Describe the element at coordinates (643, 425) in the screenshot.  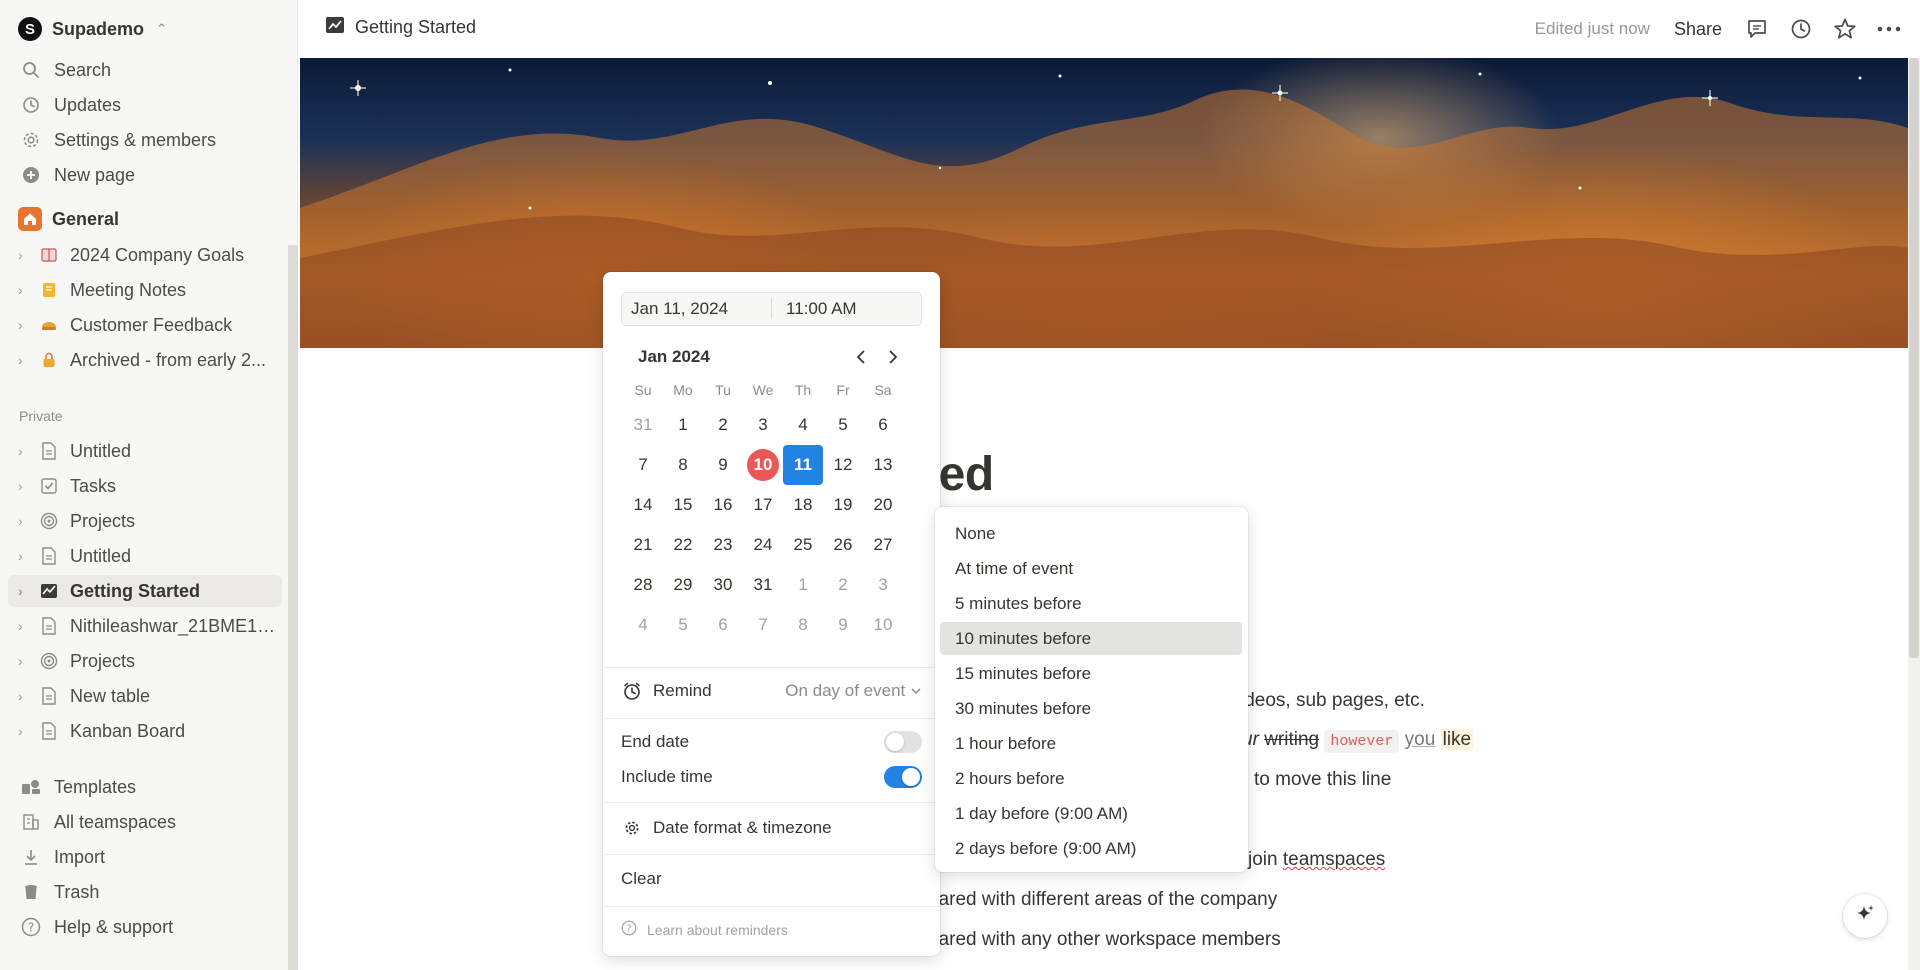
I see `calendar-day: 31` at that location.